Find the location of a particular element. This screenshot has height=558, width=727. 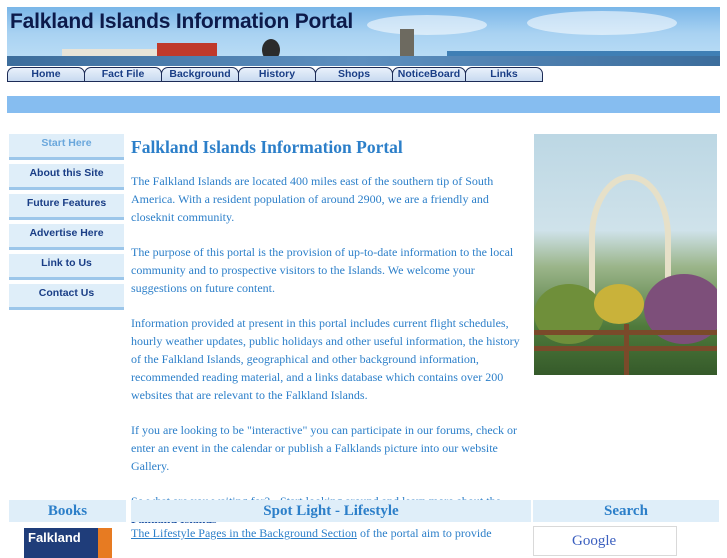

book-cover-image: Falkland is located at coordinates (68, 543).